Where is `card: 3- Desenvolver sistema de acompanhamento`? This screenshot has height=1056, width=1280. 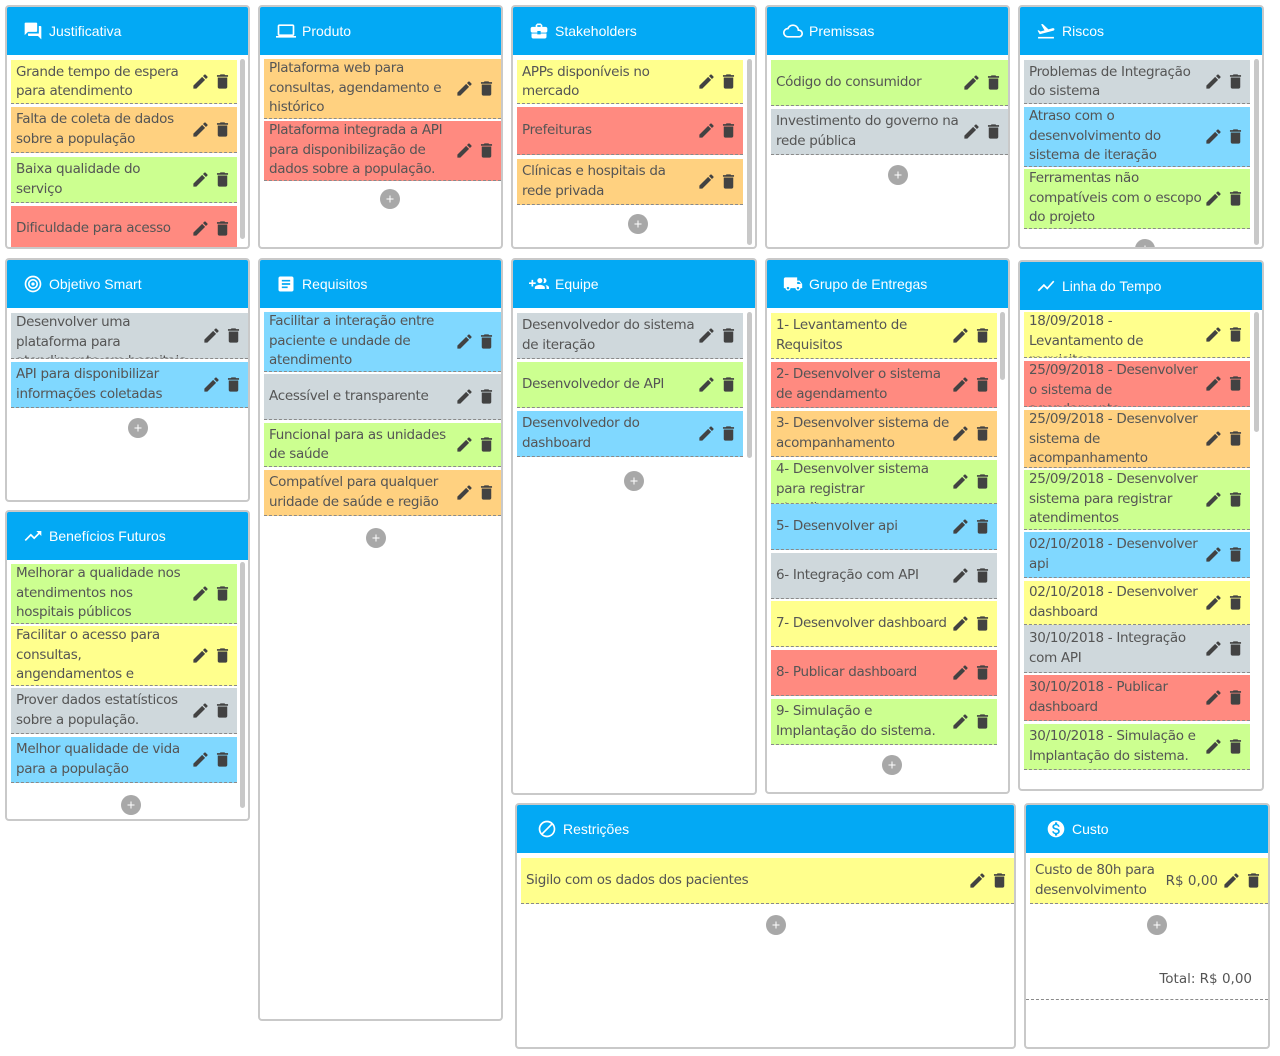 card: 3- Desenvolver sistema de acompanhamento is located at coordinates (884, 434).